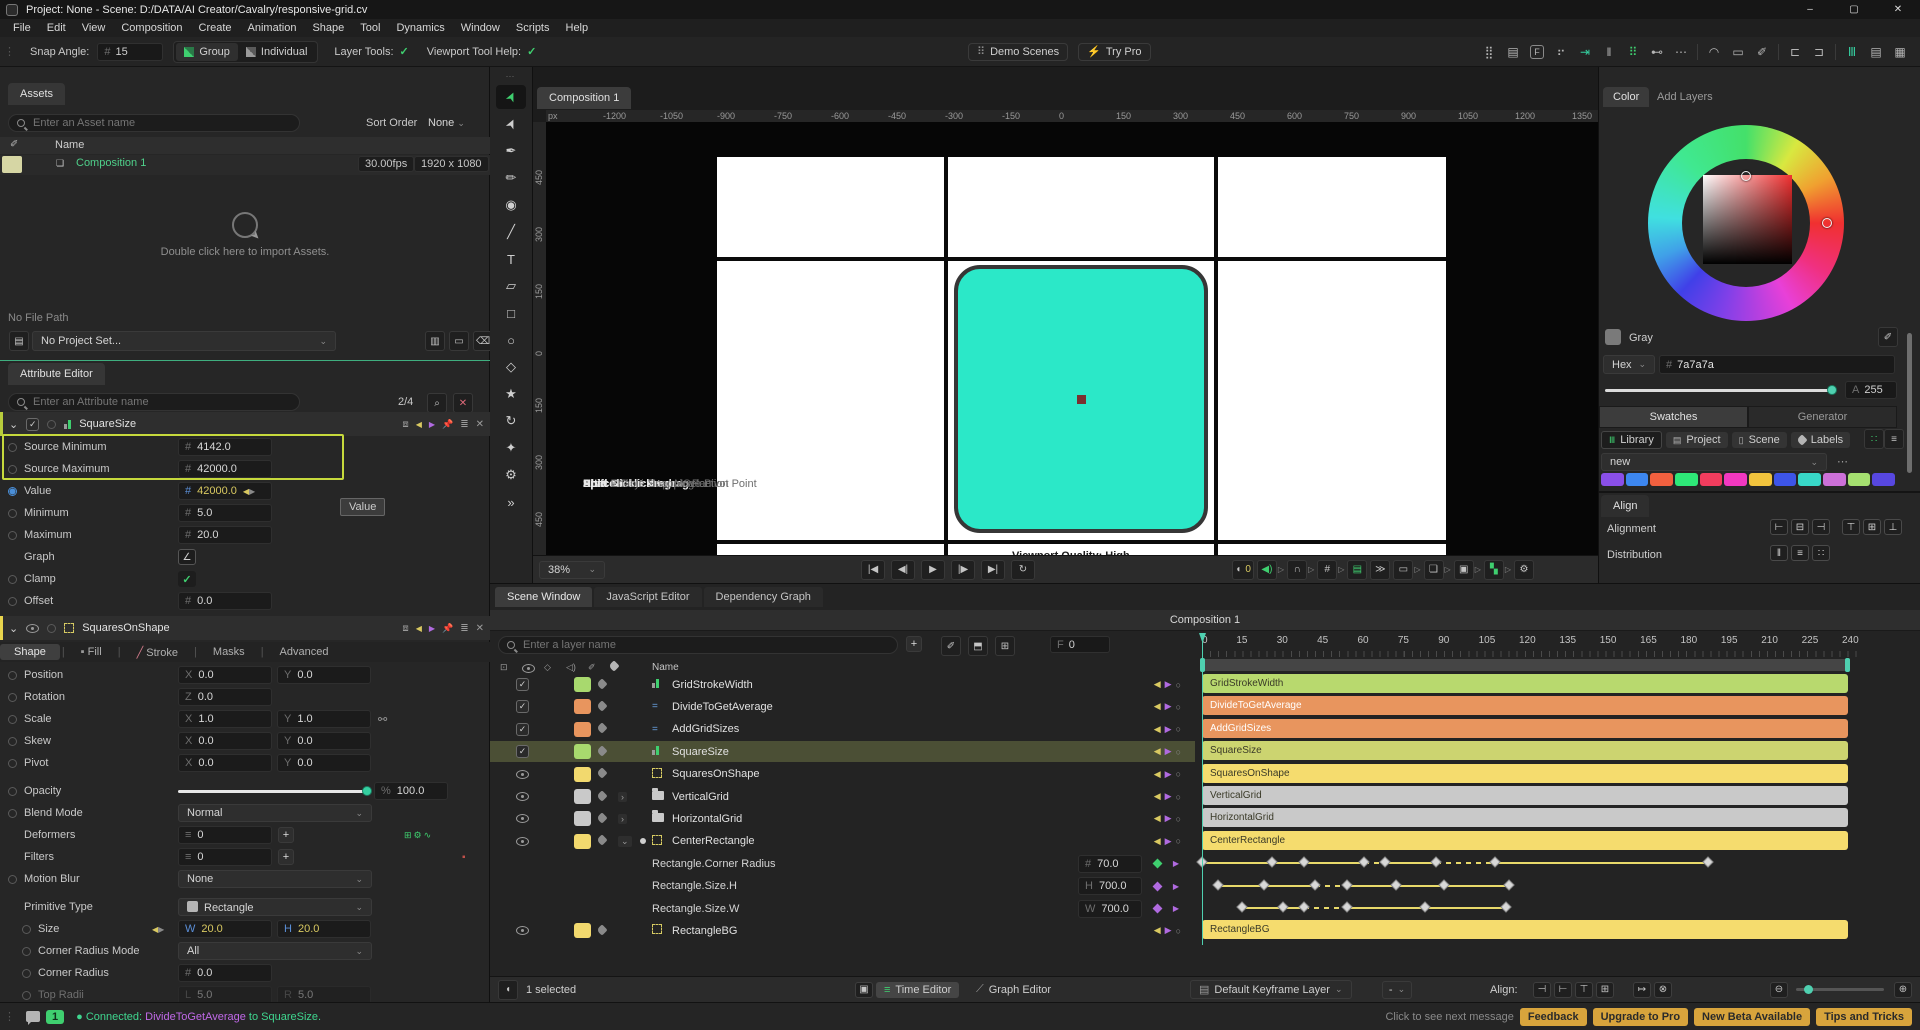 The height and width of the screenshot is (1030, 1920). I want to click on menu-scripts: Scripts, so click(533, 28).